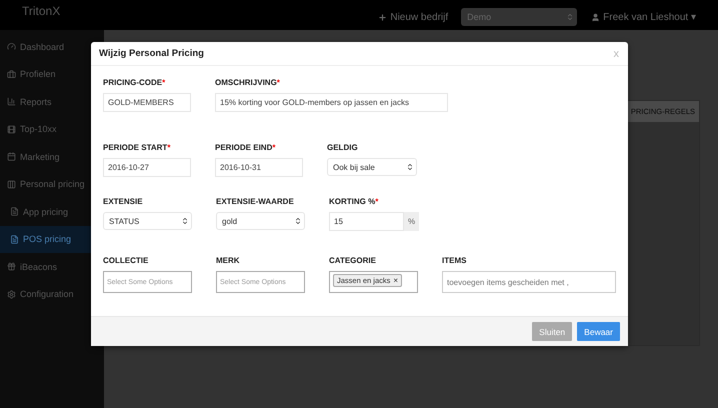 Image resolution: width=718 pixels, height=408 pixels. Describe the element at coordinates (45, 184) in the screenshot. I see `sidebar-item: Personal pricing` at that location.